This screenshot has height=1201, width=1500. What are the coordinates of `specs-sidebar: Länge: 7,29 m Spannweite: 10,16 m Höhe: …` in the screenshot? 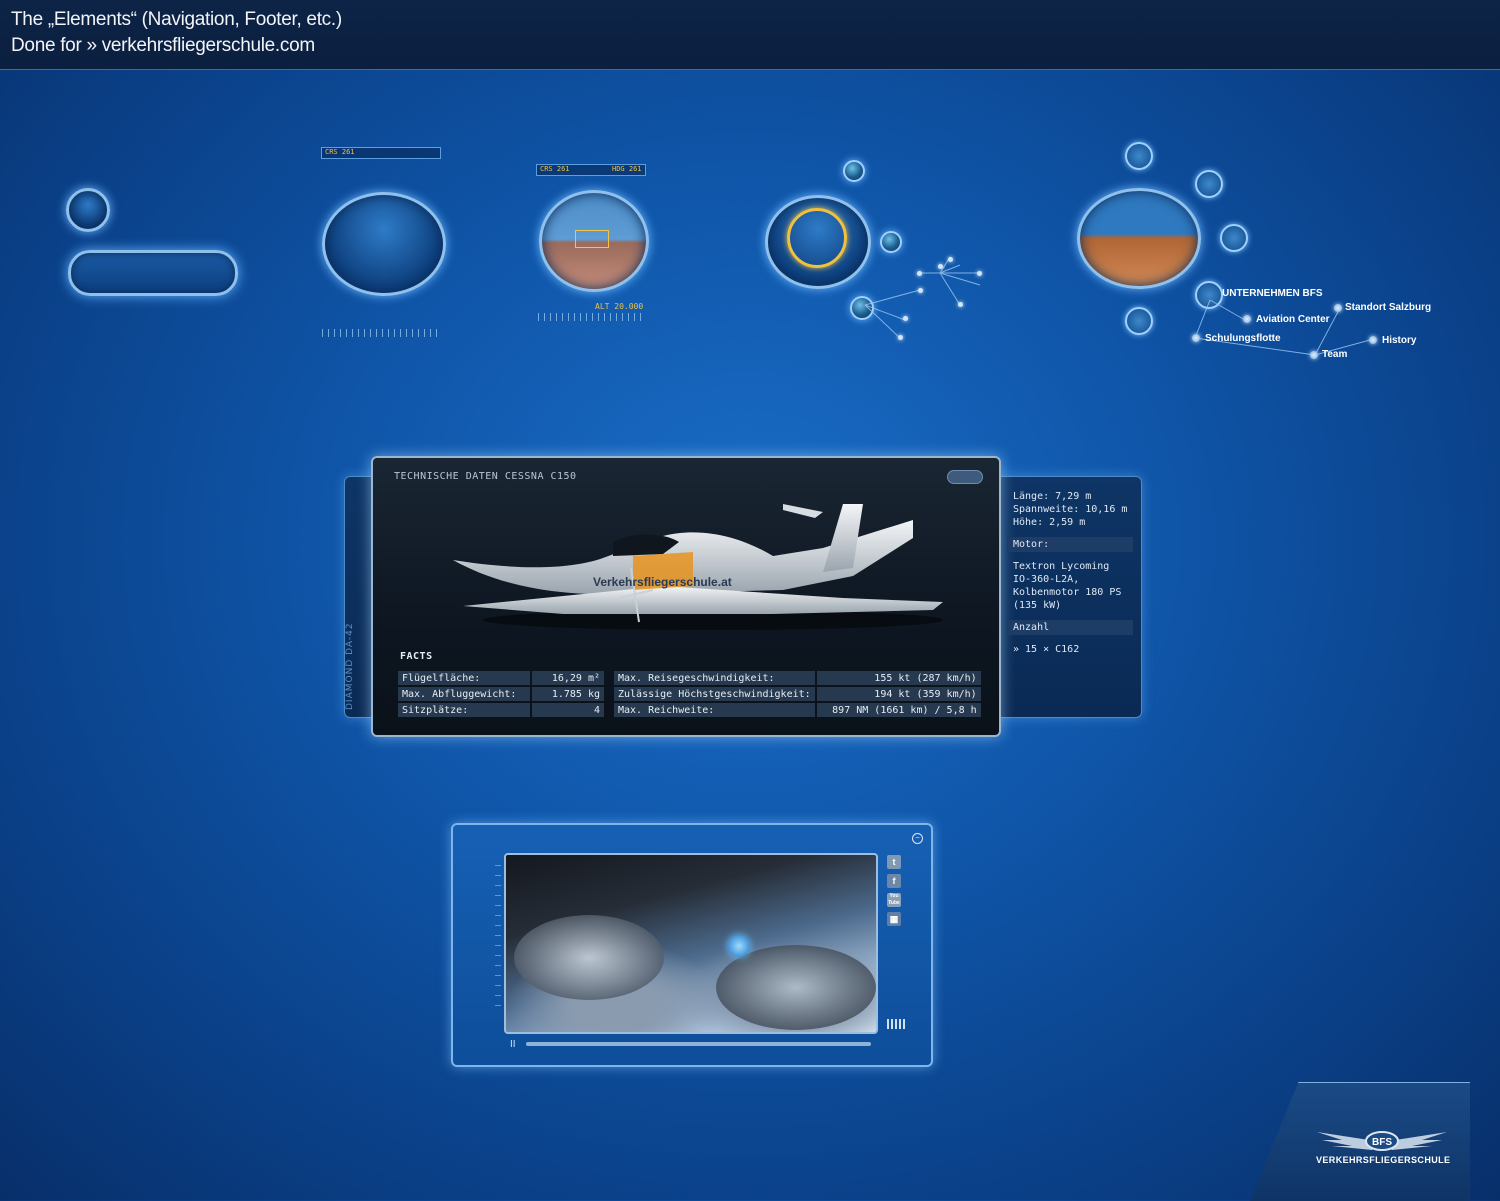 It's located at (1070, 573).